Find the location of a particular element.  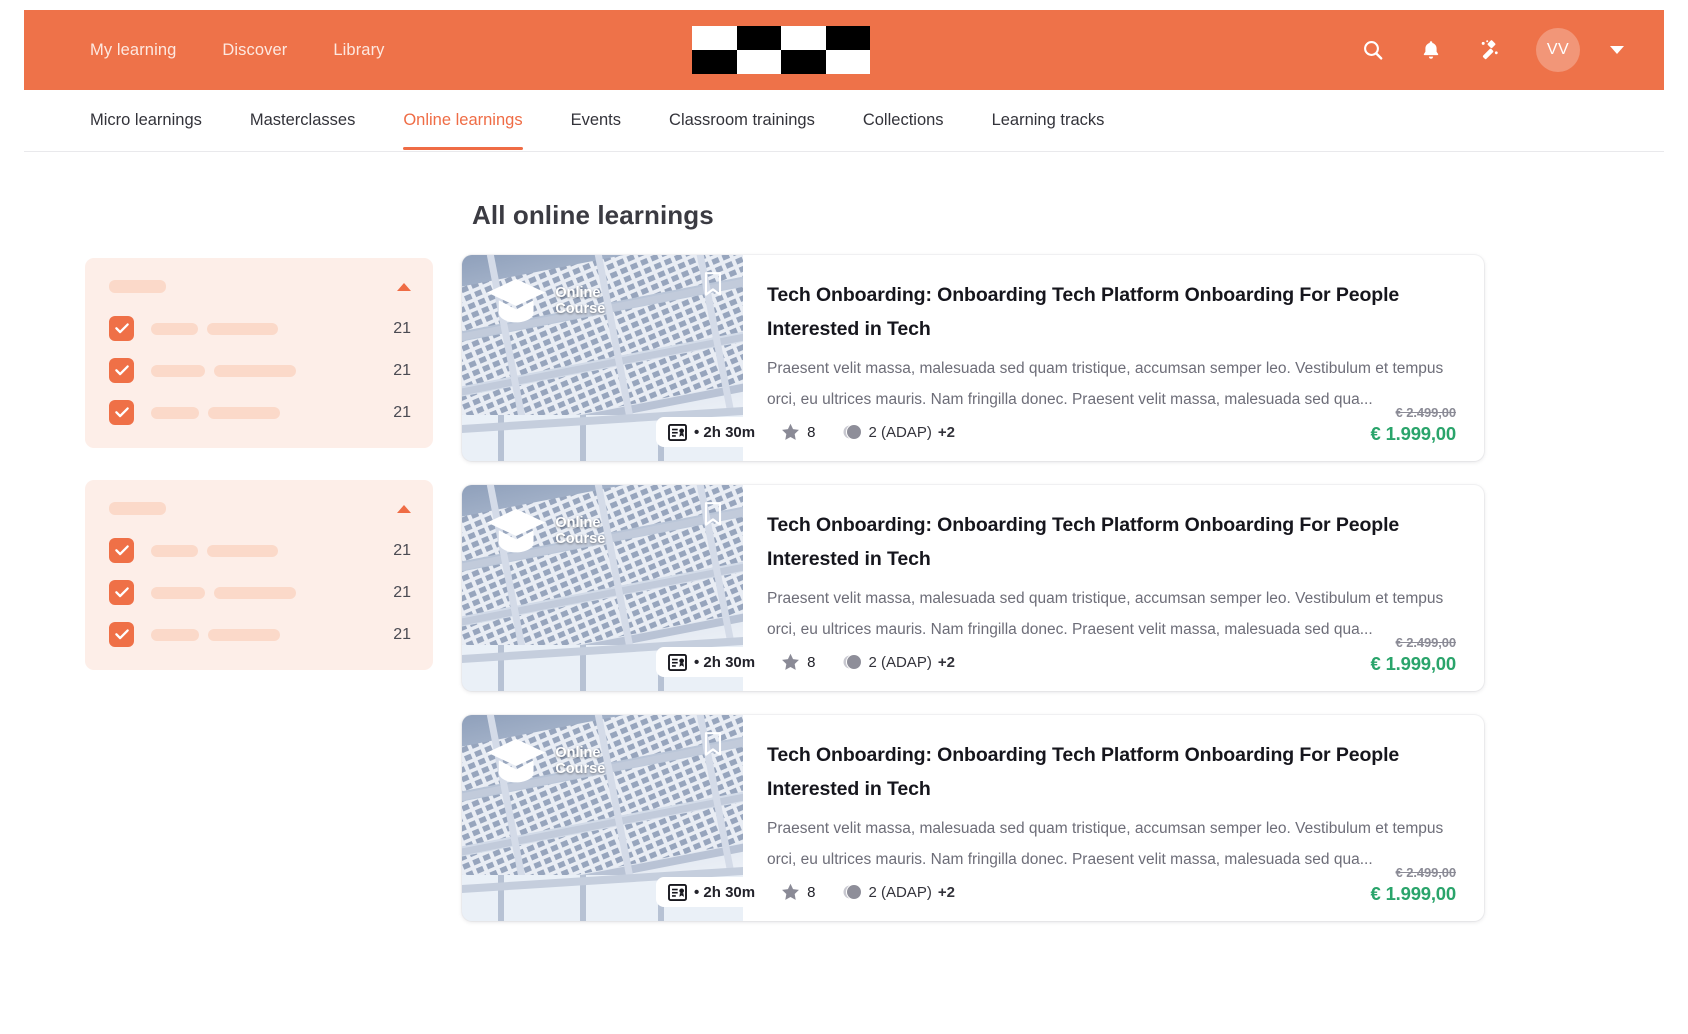

course-duration: • 2h 30m is located at coordinates (711, 432).